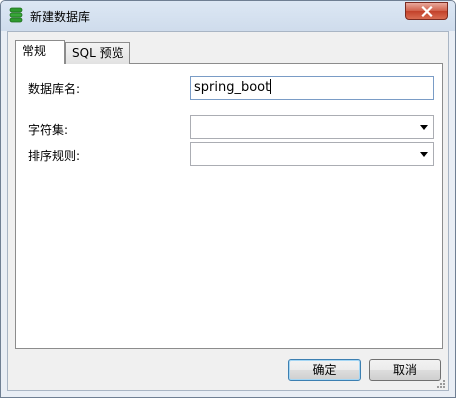 The height and width of the screenshot is (398, 456). I want to click on collation-label: 排序规则:, so click(54, 156).